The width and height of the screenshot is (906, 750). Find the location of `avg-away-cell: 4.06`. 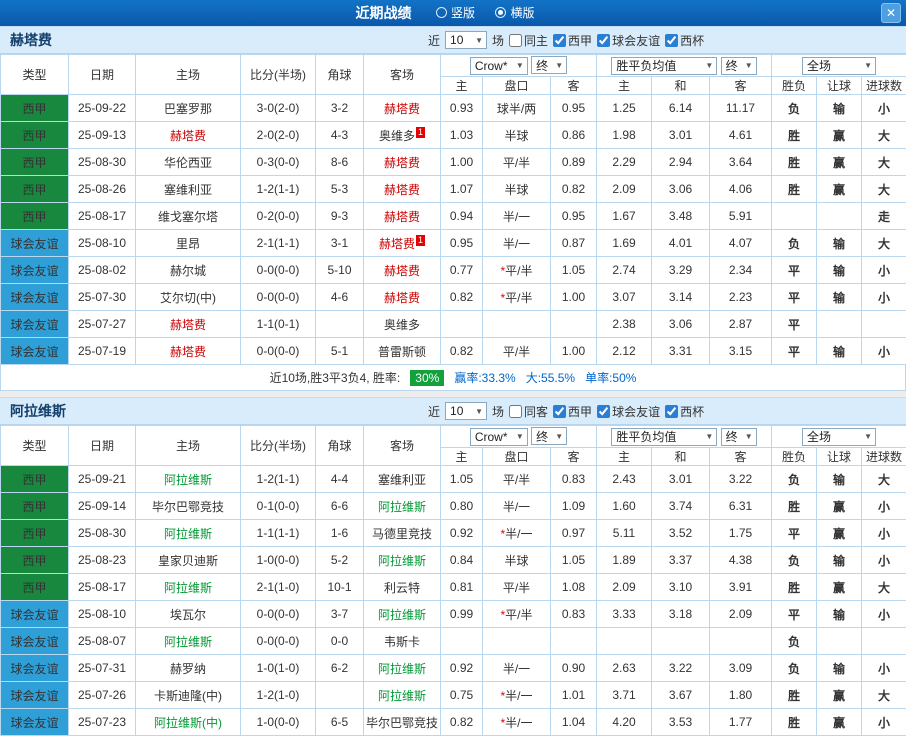

avg-away-cell: 4.06 is located at coordinates (740, 189).